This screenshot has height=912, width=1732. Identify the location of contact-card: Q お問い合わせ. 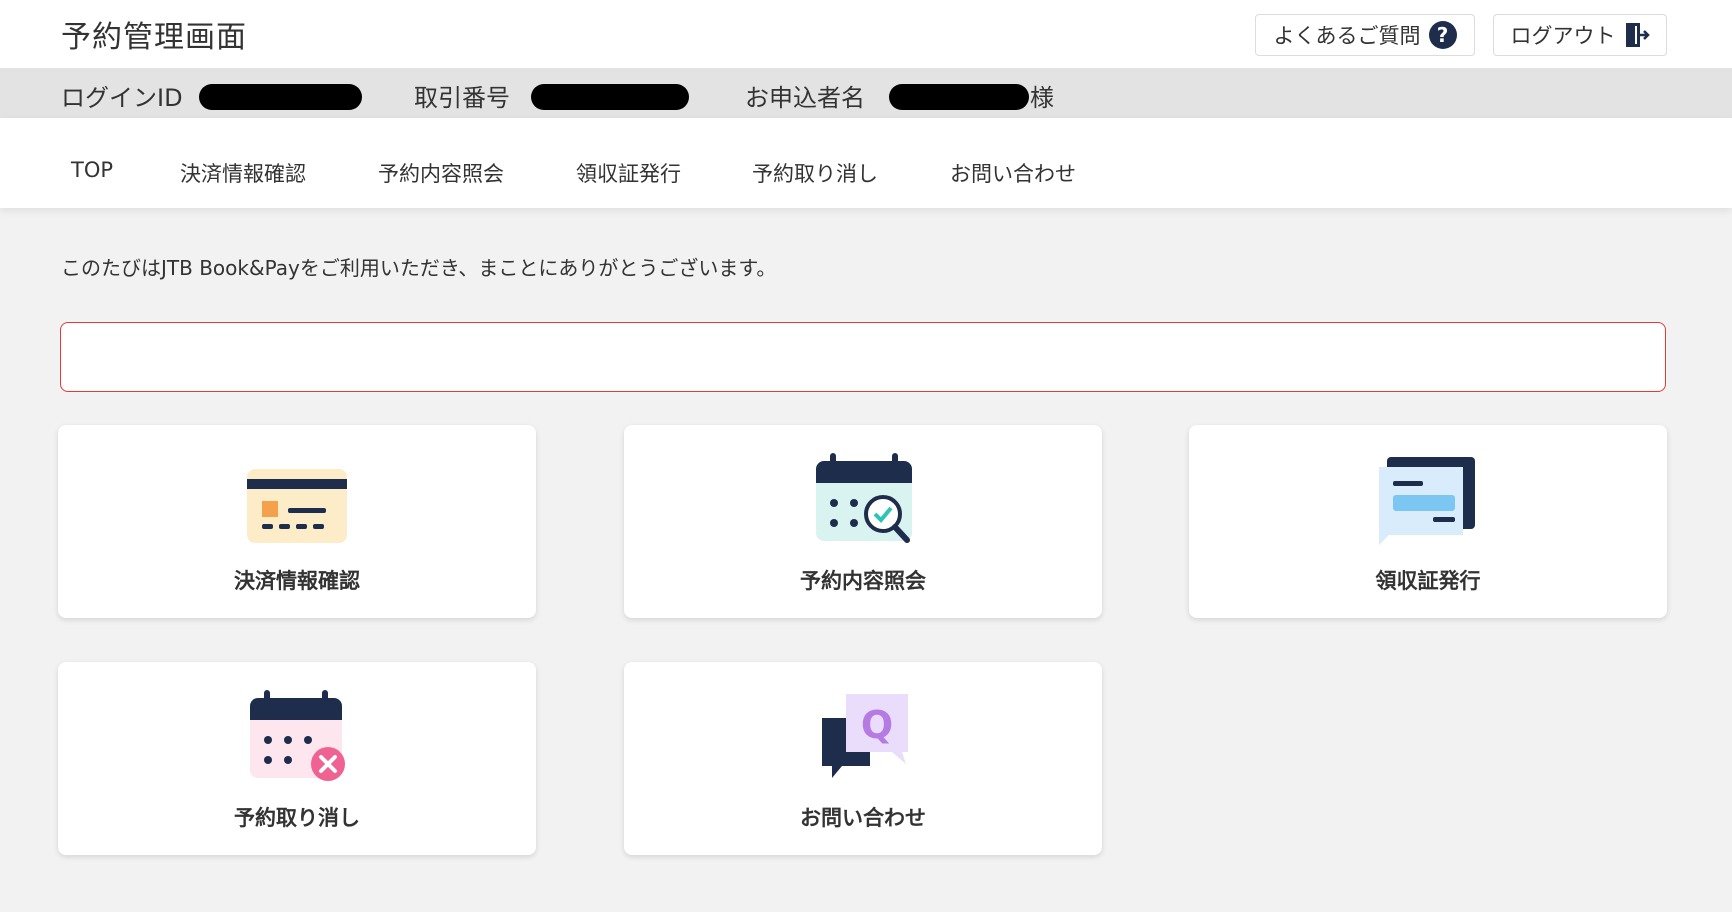
(863, 758).